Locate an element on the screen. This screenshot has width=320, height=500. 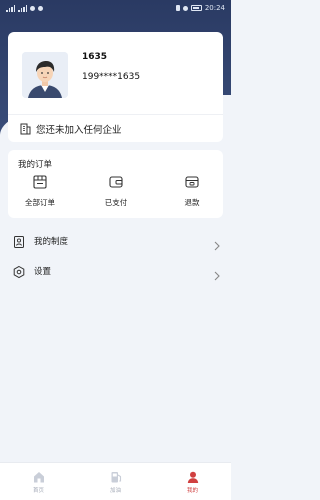
tab-fuel: 加油 is located at coordinates (115, 481).